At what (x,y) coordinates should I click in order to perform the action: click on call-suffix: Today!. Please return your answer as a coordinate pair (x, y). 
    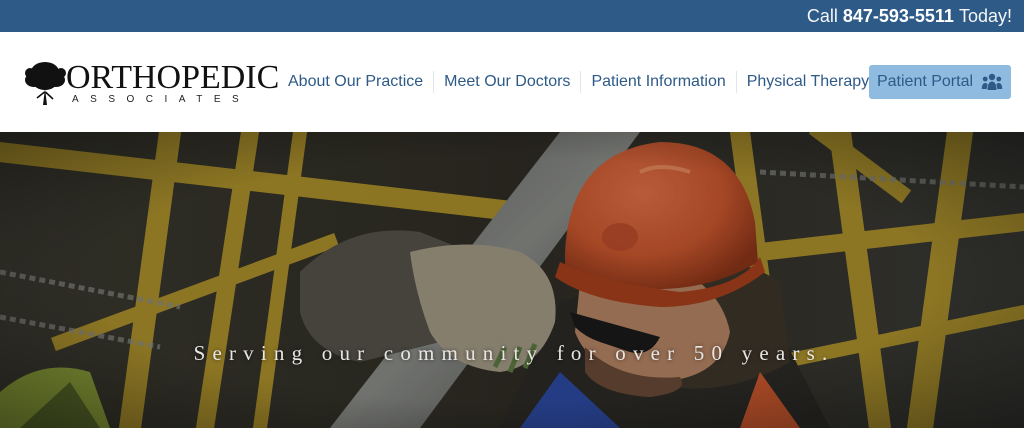
    Looking at the image, I should click on (985, 15).